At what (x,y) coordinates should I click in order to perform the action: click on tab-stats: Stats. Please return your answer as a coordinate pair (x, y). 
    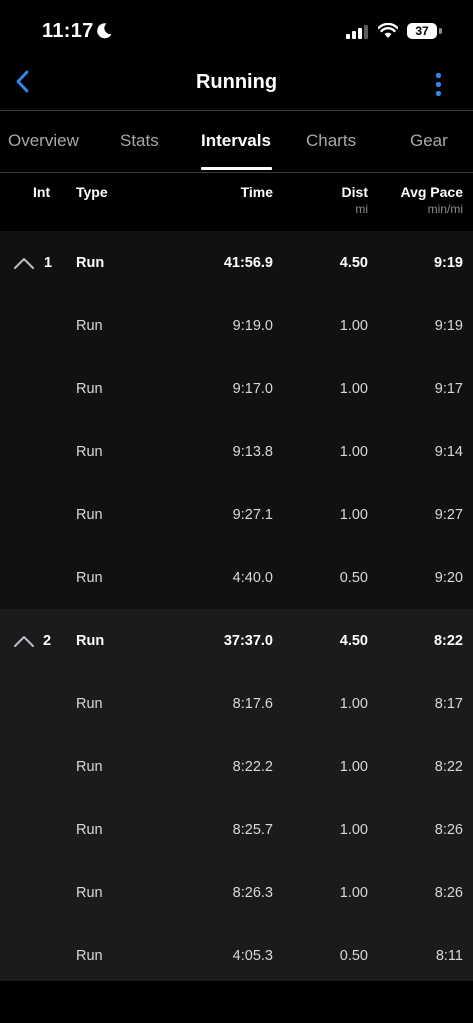
    Looking at the image, I should click on (139, 141).